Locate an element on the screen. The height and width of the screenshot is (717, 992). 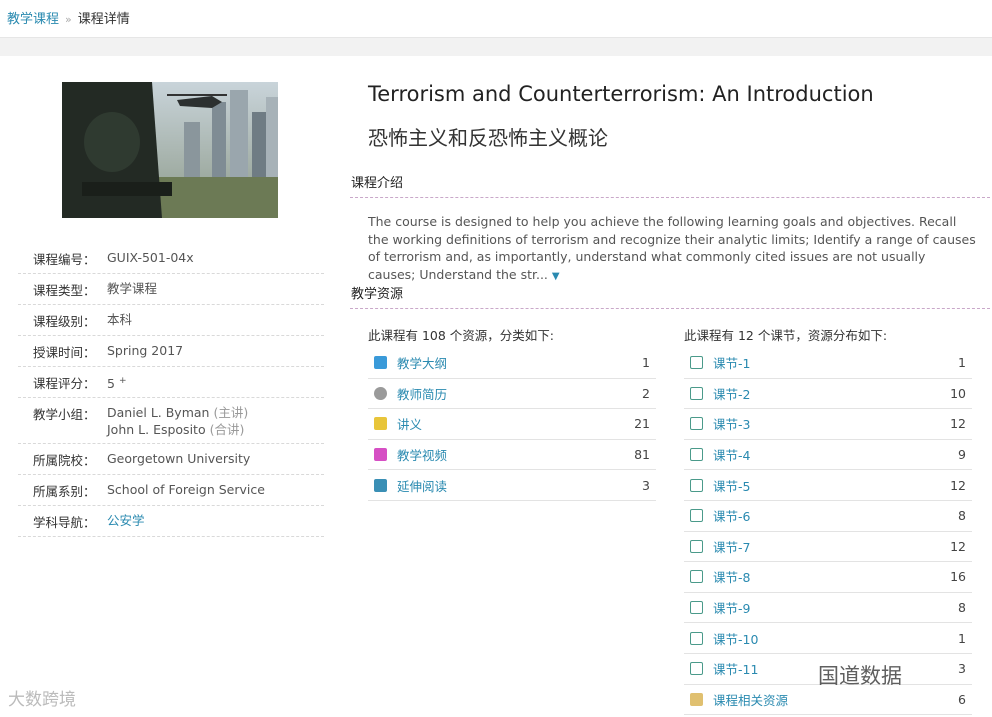
breadcrumb: 教学课程 » 课程详情 is located at coordinates (68, 17).